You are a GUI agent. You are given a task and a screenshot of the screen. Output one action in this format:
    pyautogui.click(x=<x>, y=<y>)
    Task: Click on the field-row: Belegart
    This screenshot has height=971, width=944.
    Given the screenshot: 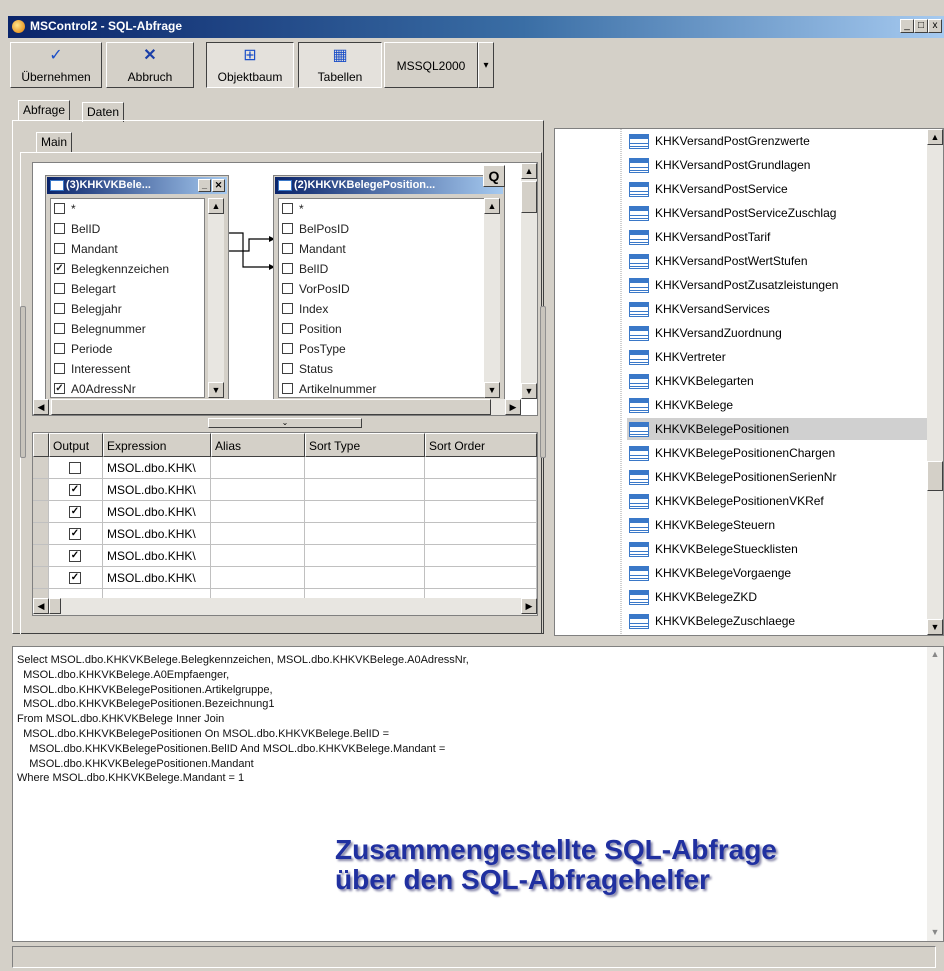 What is the action you would take?
    pyautogui.click(x=127, y=289)
    